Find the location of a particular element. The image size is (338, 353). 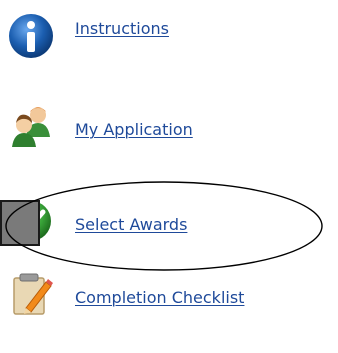

clipboard-pencil-icon is located at coordinates (31, 293).